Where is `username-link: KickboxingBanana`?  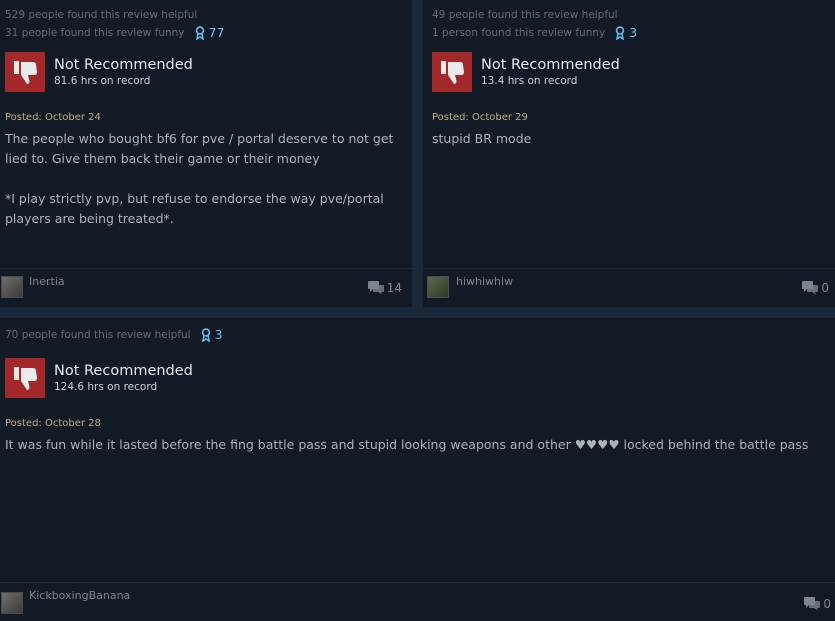
username-link: KickboxingBanana is located at coordinates (79, 595).